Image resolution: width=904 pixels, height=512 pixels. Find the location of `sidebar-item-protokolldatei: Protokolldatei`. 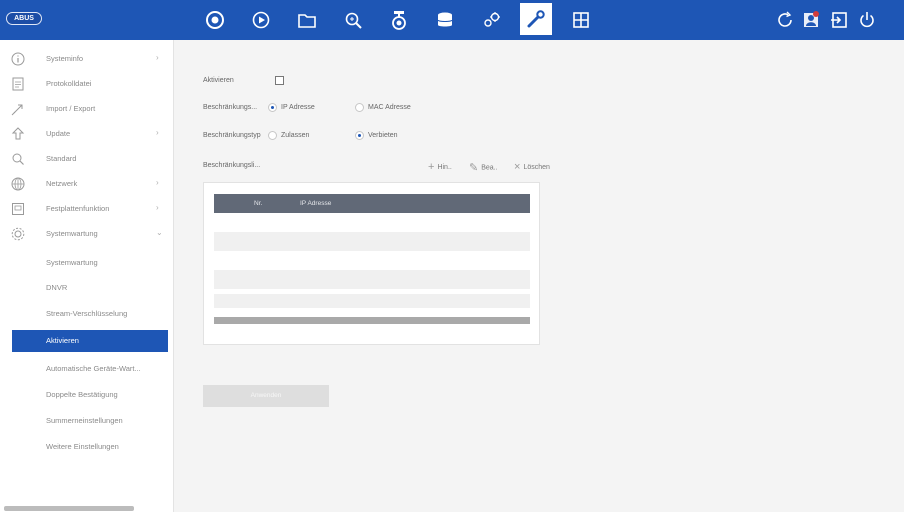

sidebar-item-protokolldatei: Protokolldatei is located at coordinates (87, 85).